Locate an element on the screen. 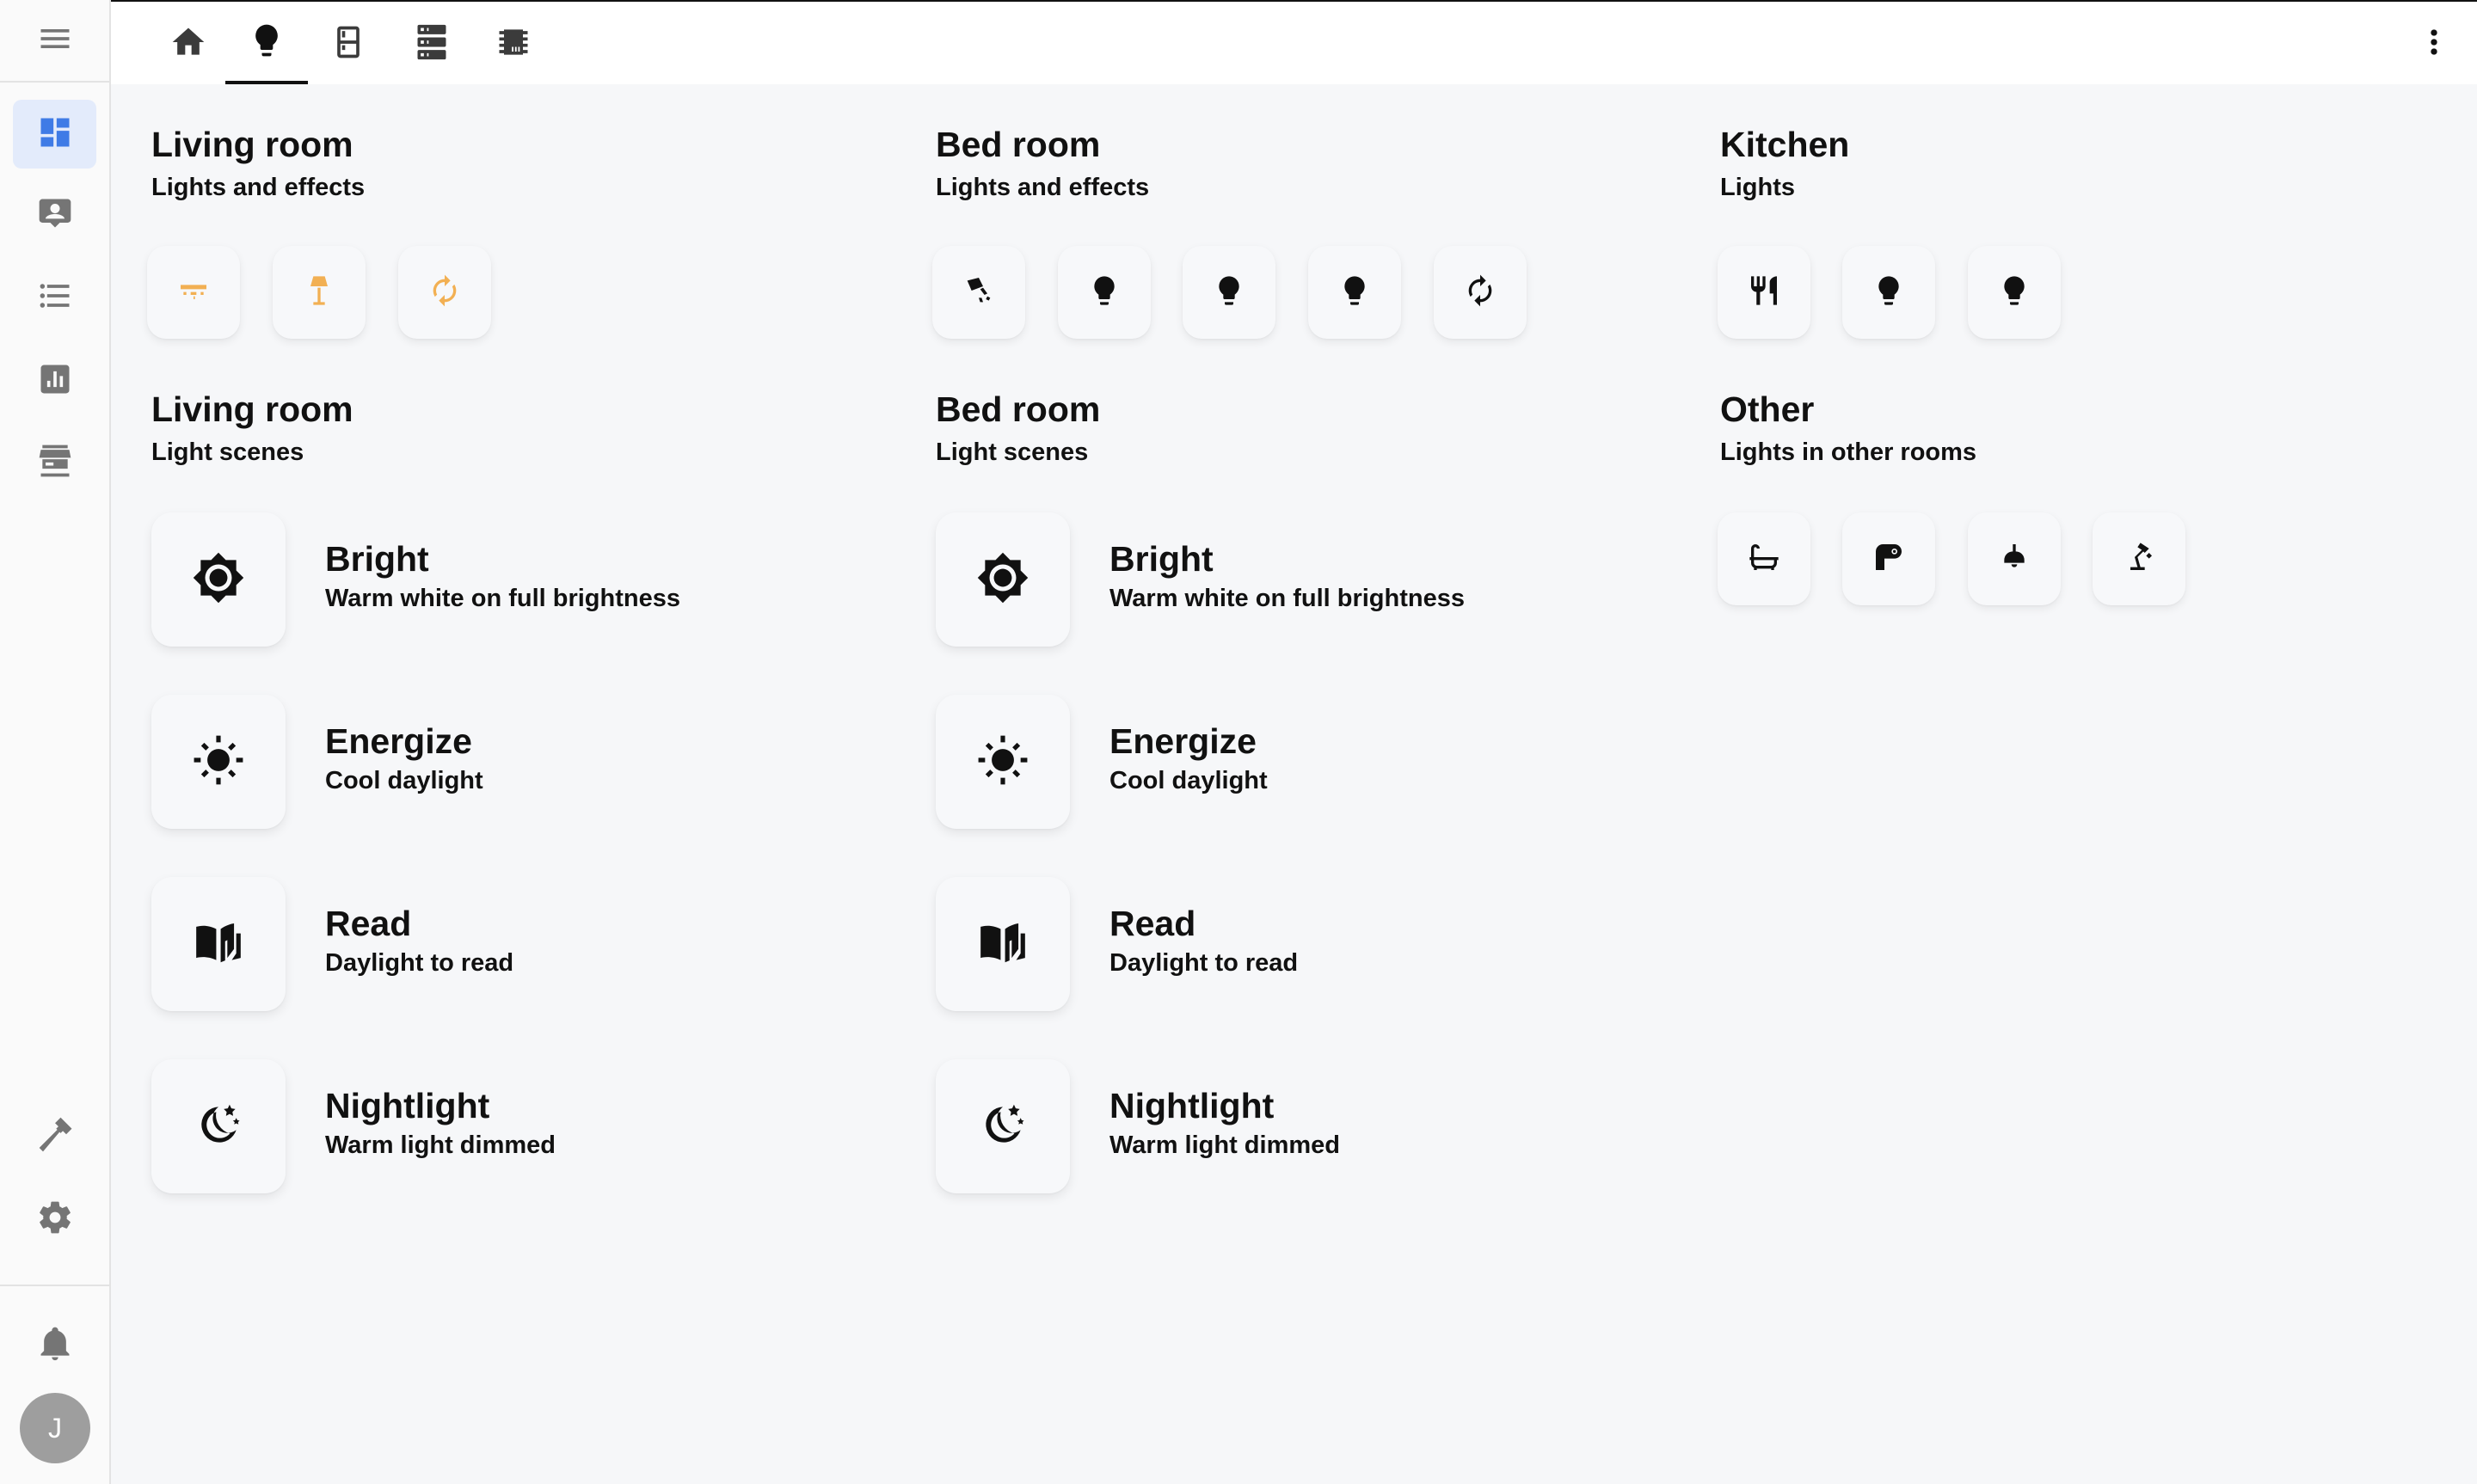  home-icon is located at coordinates (188, 44).